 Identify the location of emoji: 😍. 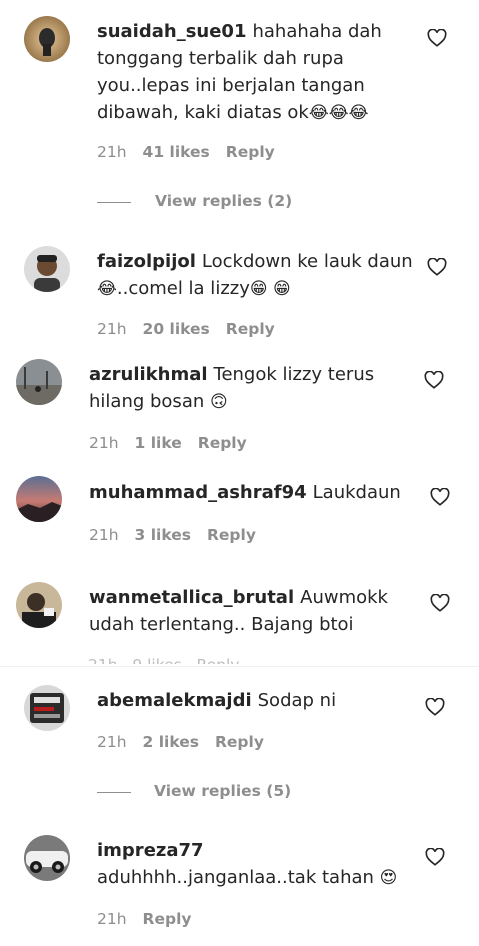
(388, 878).